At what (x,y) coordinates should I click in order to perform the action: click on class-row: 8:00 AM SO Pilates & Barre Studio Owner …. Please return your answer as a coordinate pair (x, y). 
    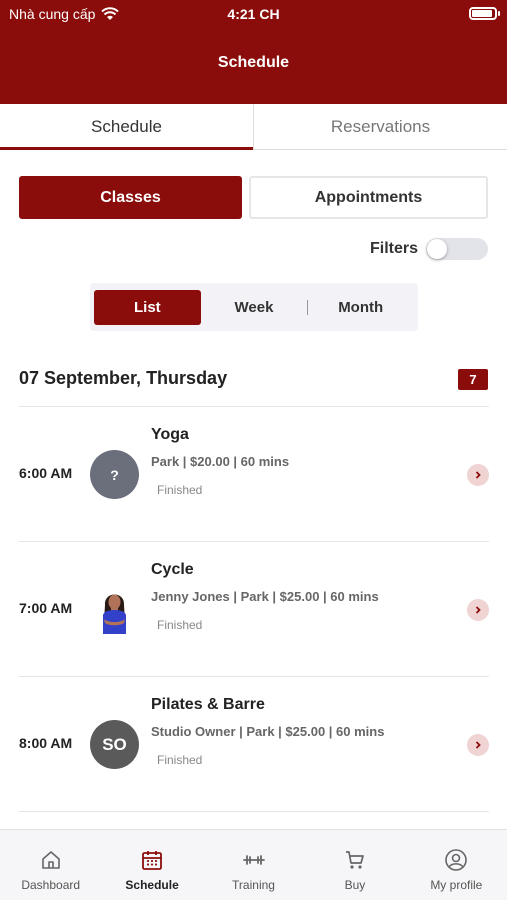
    Looking at the image, I should click on (254, 744).